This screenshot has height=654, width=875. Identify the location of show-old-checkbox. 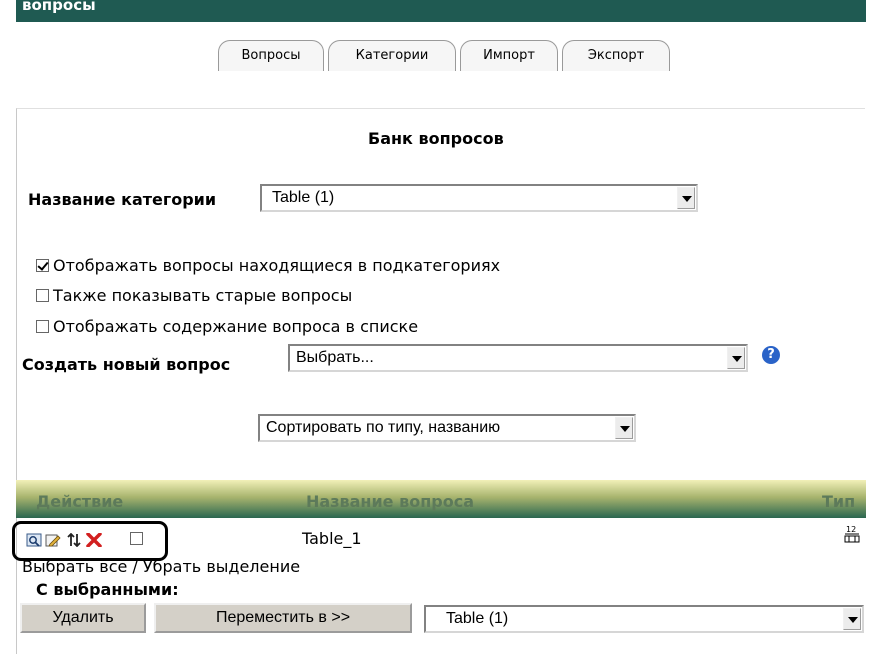
(42, 295).